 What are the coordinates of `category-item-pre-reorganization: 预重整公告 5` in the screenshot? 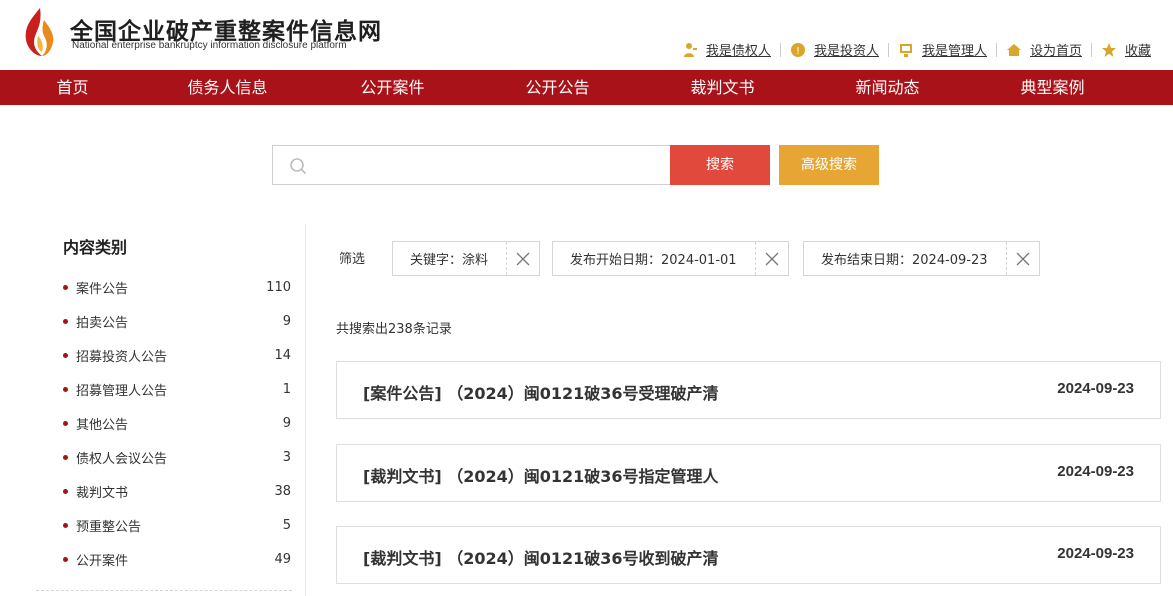 It's located at (177, 525).